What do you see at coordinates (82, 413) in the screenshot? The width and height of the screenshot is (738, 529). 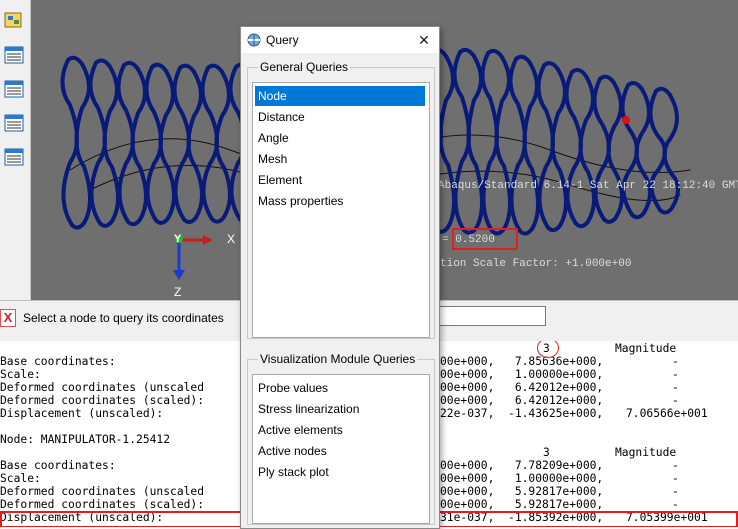 I see `console-line-label: Displacement (unscaled):` at bounding box center [82, 413].